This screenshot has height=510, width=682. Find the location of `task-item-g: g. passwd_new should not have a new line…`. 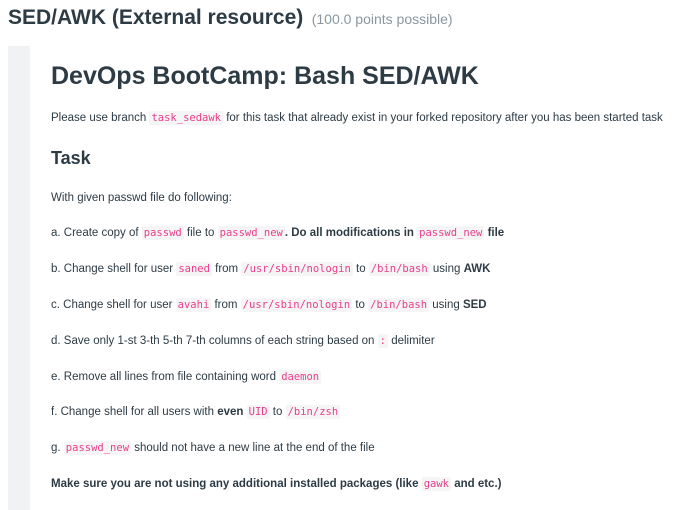

task-item-g: g. passwd_new should not have a new line… is located at coordinates (213, 448).